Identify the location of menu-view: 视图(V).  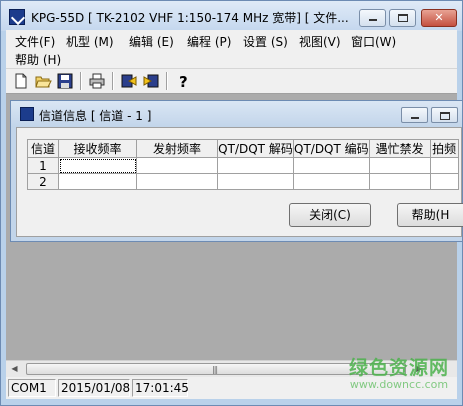
(320, 41).